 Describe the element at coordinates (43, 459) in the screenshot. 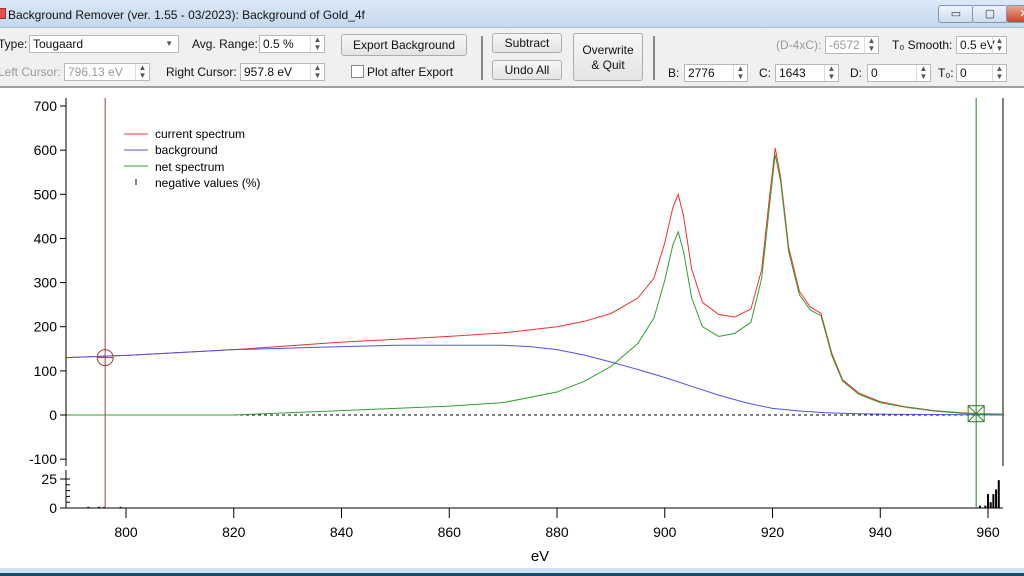

I see `y-tick-label: -100` at that location.